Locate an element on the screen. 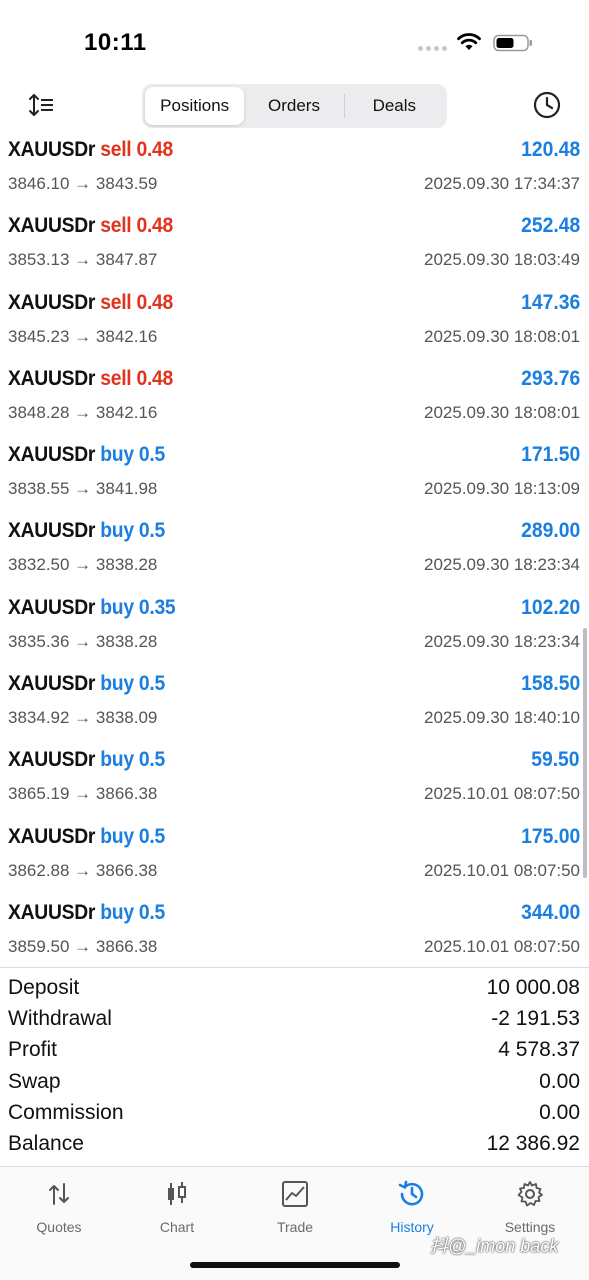 Image resolution: width=589 pixels, height=1280 pixels. status-bar: 10:11 is located at coordinates (294, 40).